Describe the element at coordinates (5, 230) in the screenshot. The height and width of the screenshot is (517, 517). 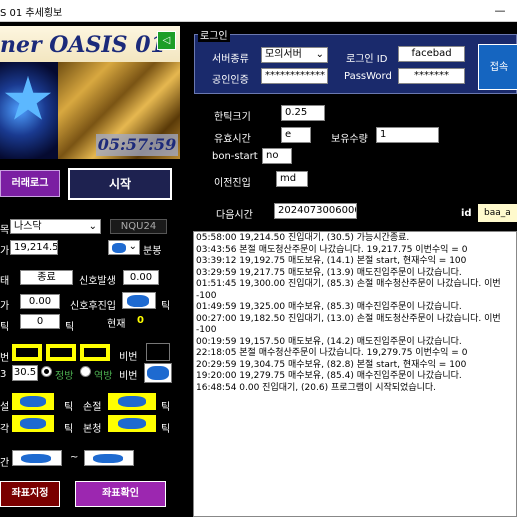
I see `symbol-label: 목` at that location.